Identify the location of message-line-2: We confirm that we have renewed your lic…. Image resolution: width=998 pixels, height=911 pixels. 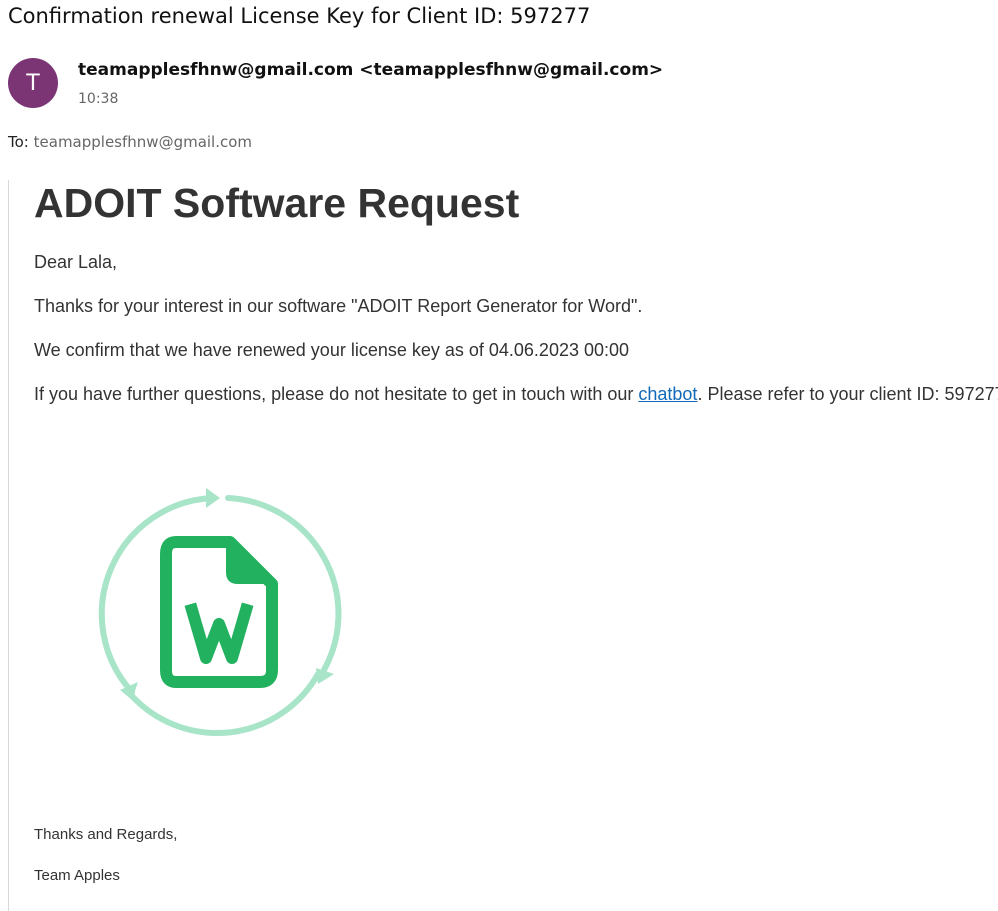
(332, 350).